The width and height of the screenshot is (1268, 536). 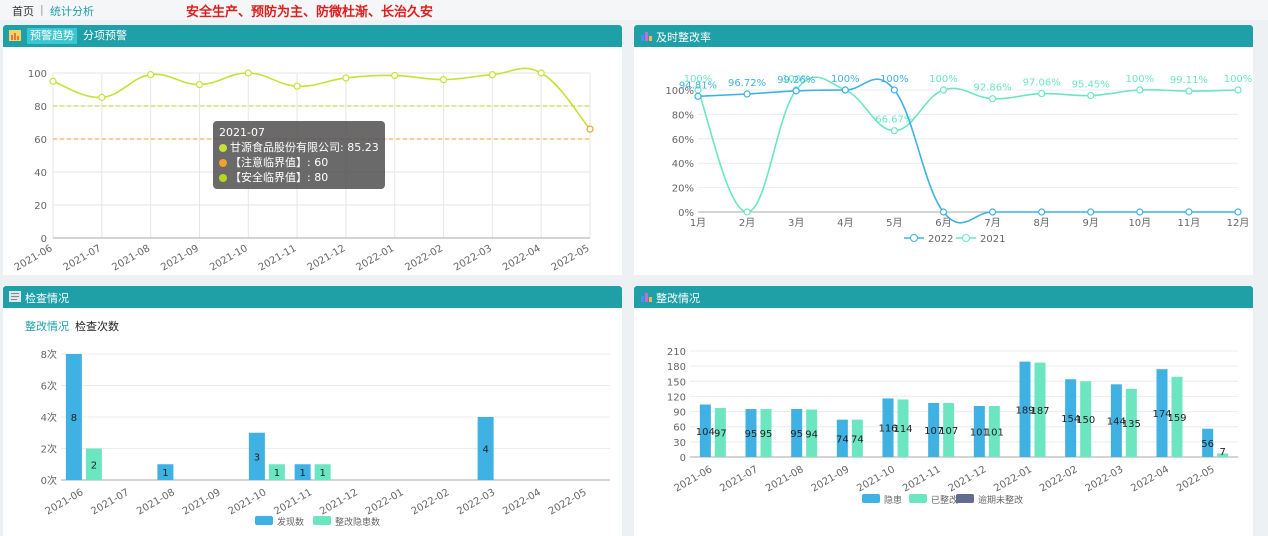 What do you see at coordinates (1039, 411) in the screenshot?
I see `bar-value-label: 187` at bounding box center [1039, 411].